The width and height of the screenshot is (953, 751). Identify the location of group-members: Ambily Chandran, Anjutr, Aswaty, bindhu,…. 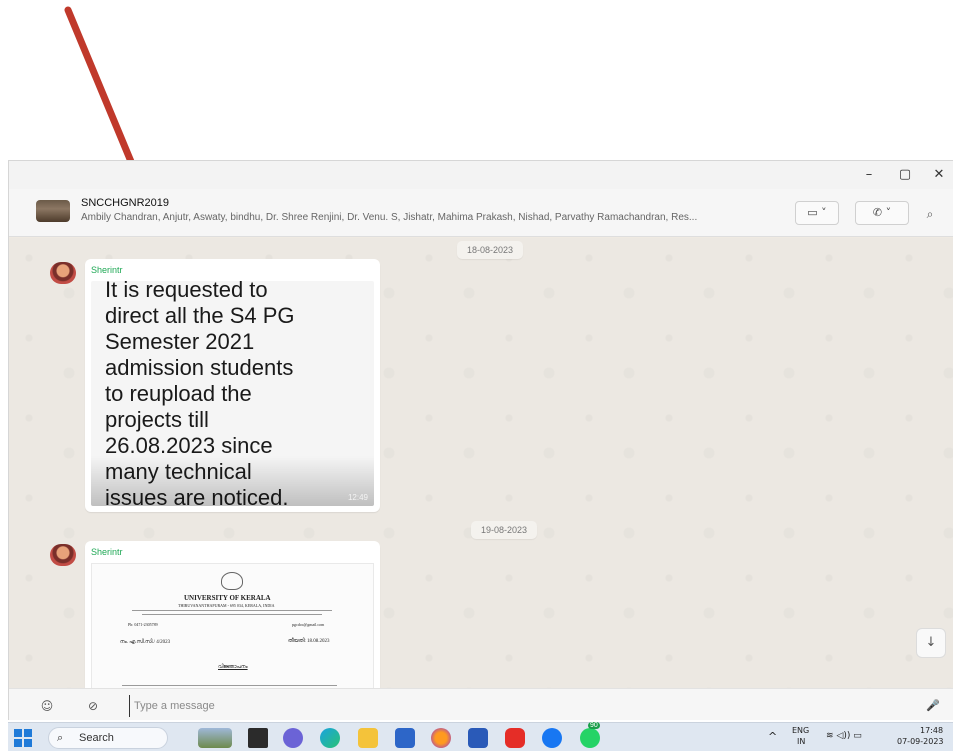
(441, 217).